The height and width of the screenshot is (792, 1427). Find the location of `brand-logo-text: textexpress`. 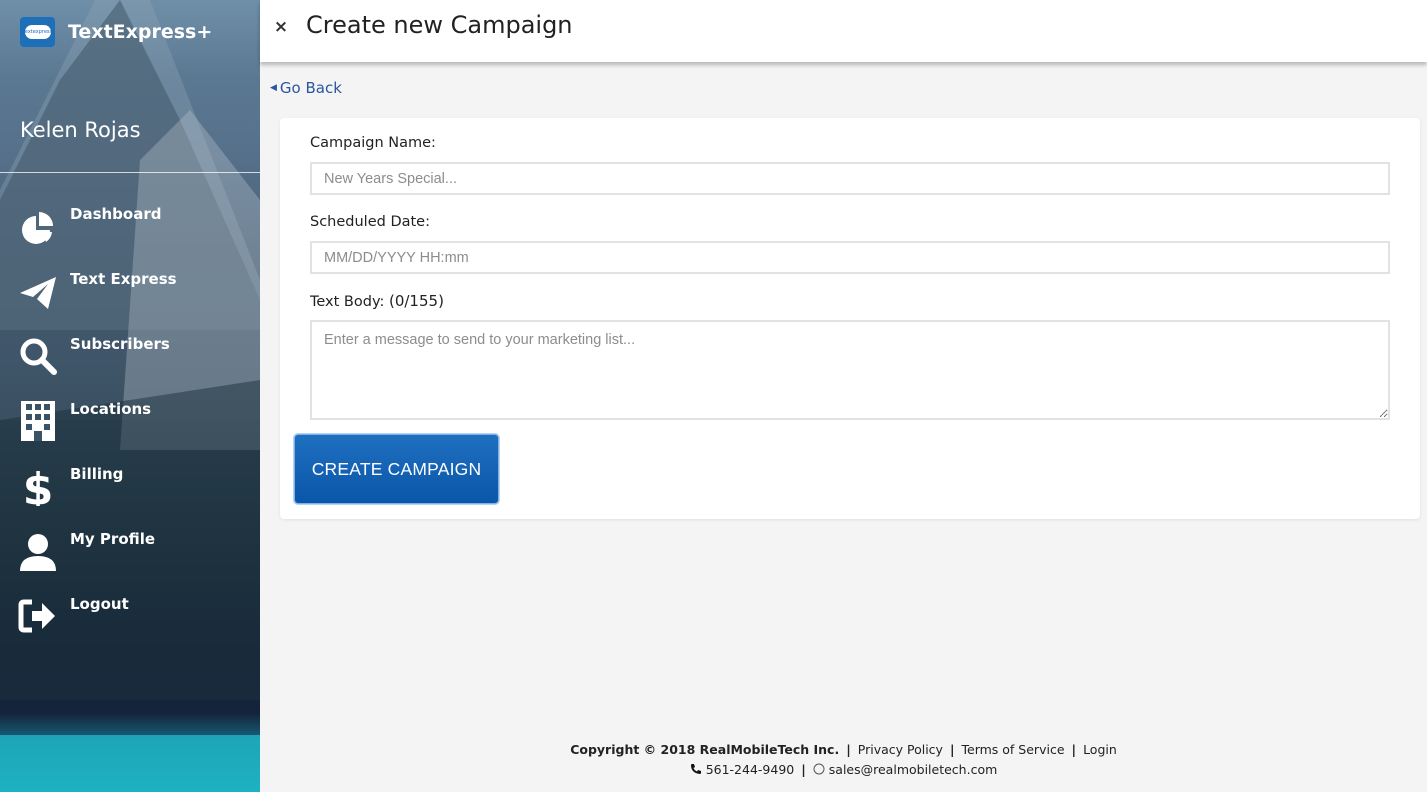

brand-logo-text: textexpress is located at coordinates (37, 32).